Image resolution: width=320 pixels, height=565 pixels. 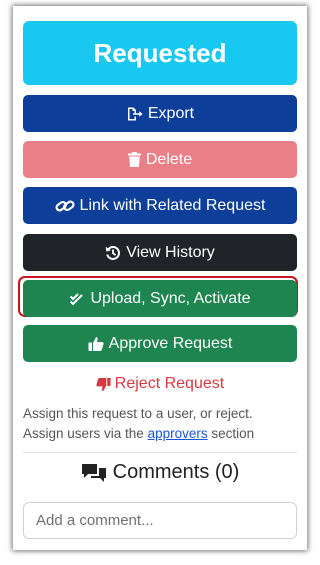 What do you see at coordinates (170, 343) in the screenshot?
I see `approve-request-label: Approve Request` at bounding box center [170, 343].